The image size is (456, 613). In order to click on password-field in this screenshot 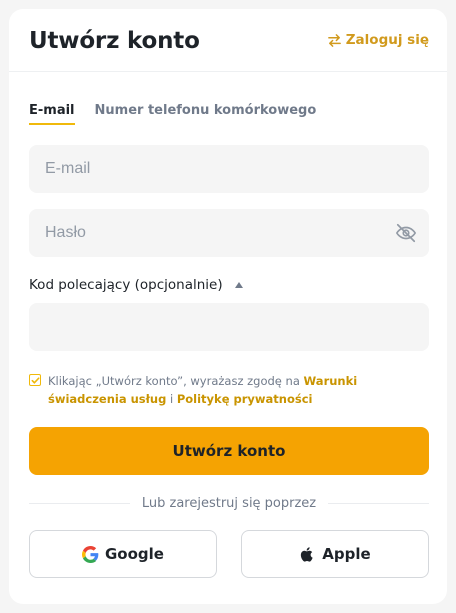, I will do `click(229, 233)`.